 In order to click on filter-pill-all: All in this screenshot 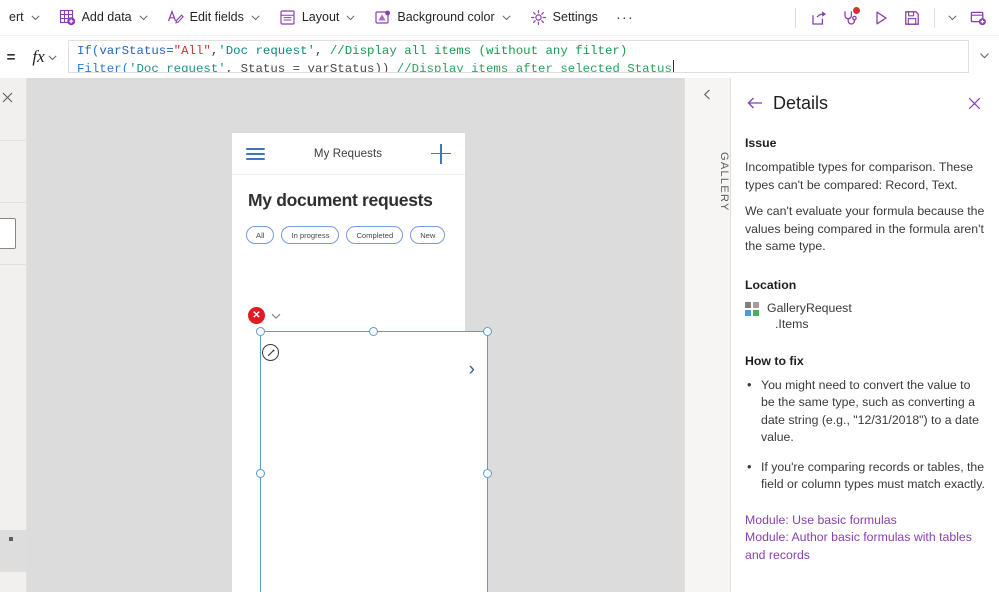, I will do `click(260, 235)`.